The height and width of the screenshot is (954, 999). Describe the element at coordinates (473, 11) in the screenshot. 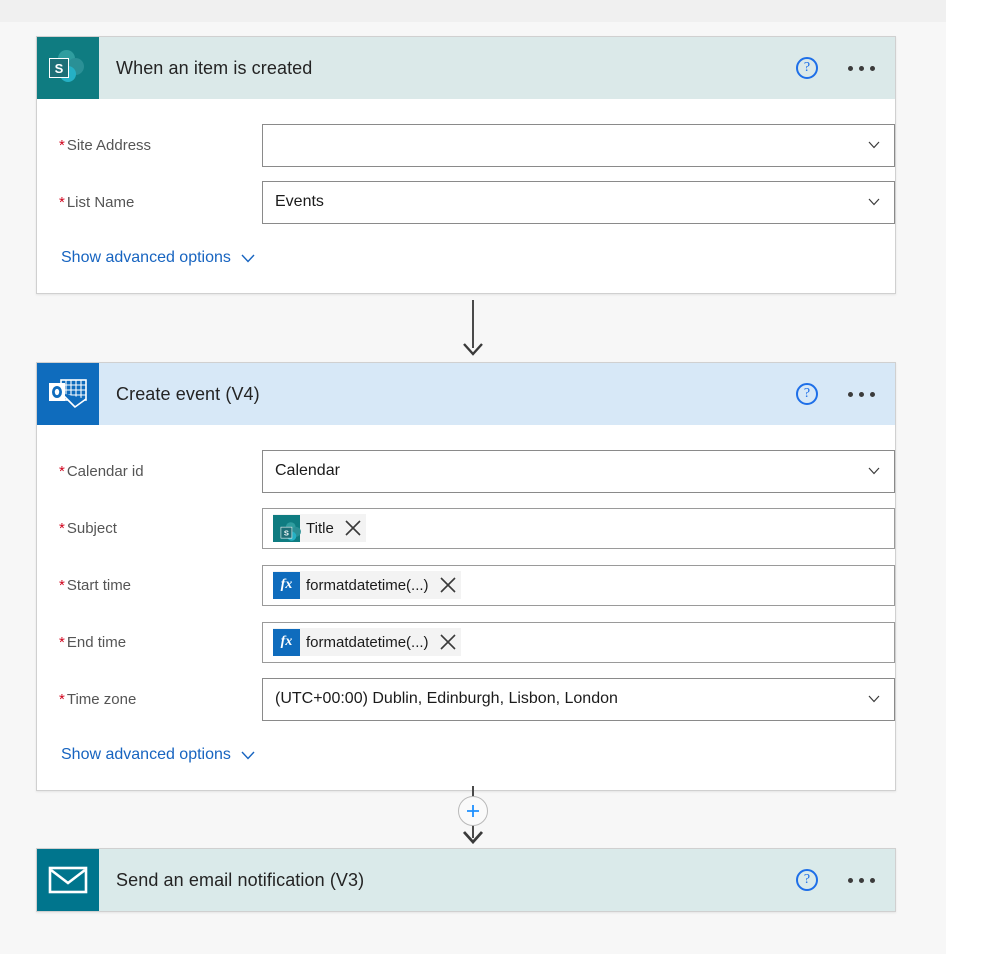

I see `top-bar-strip` at that location.